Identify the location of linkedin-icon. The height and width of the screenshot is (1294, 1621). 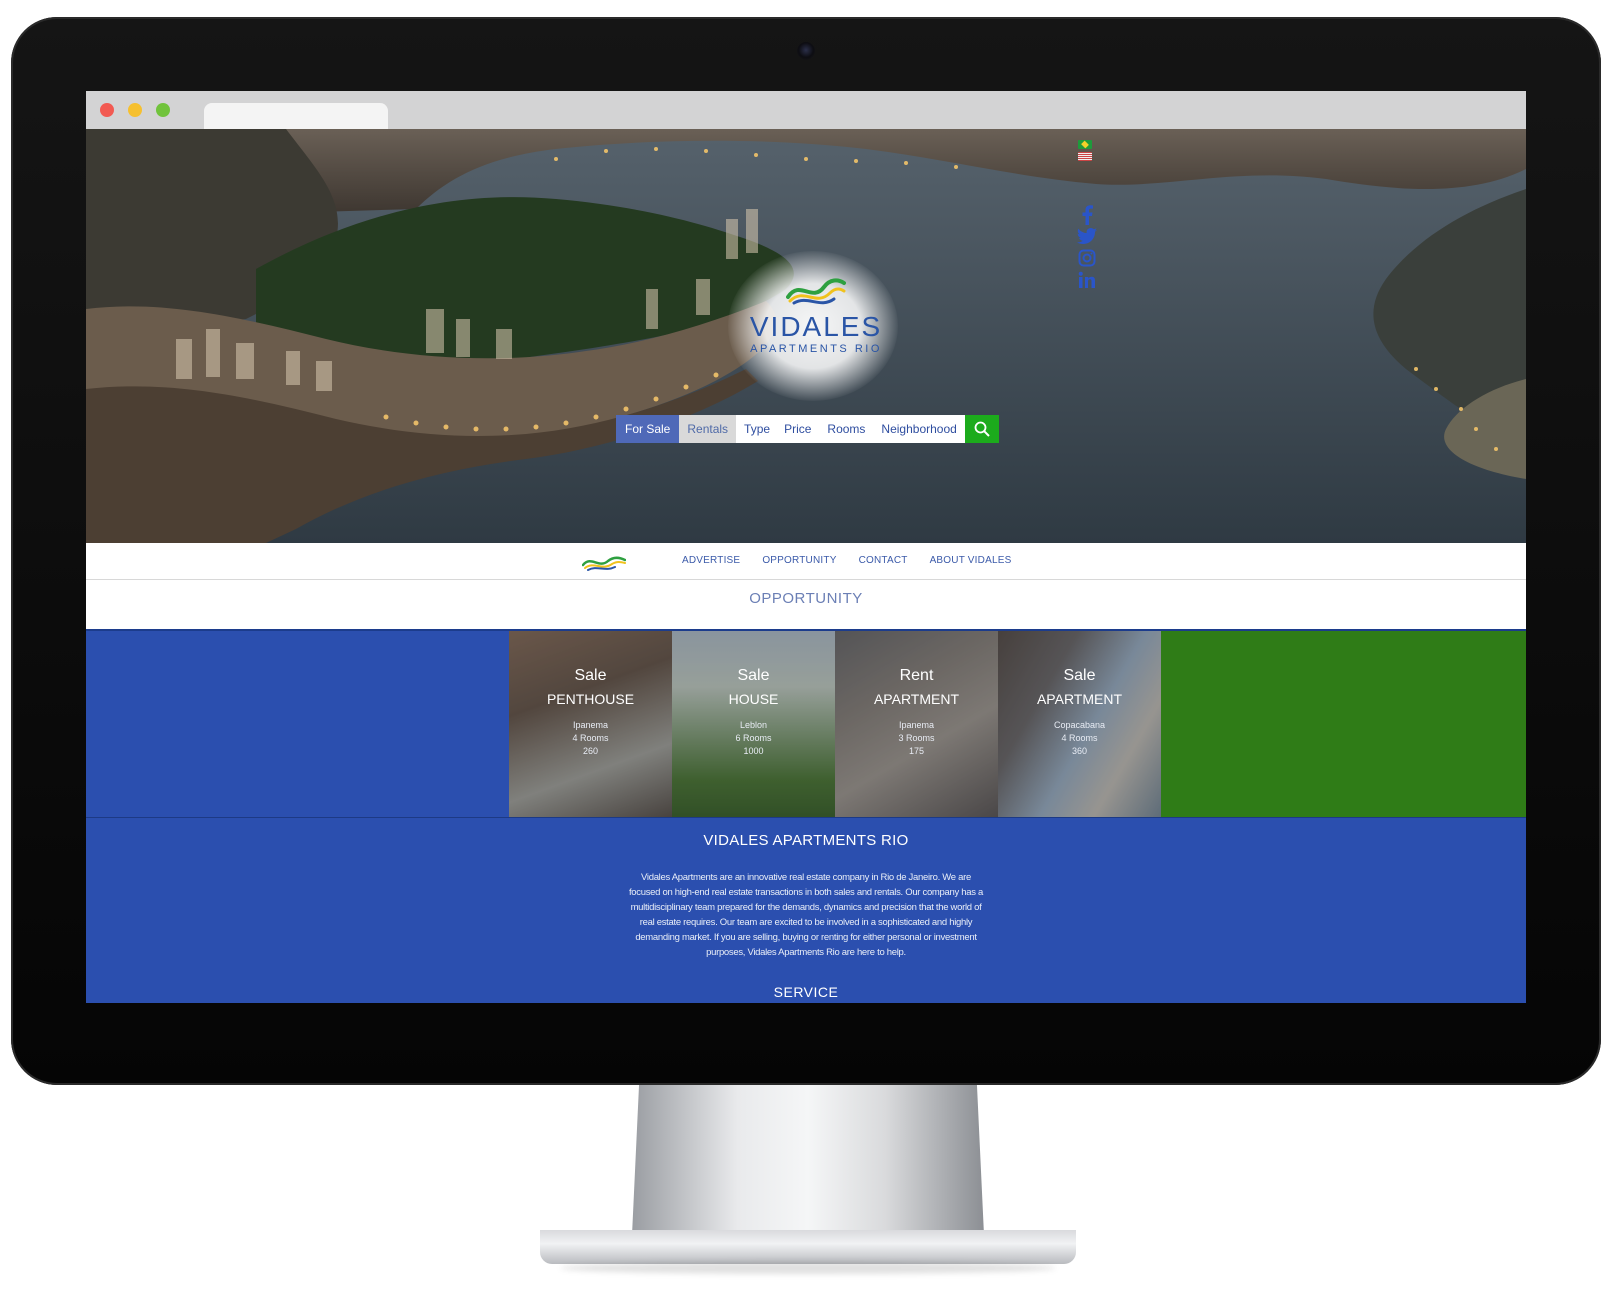
(1087, 282).